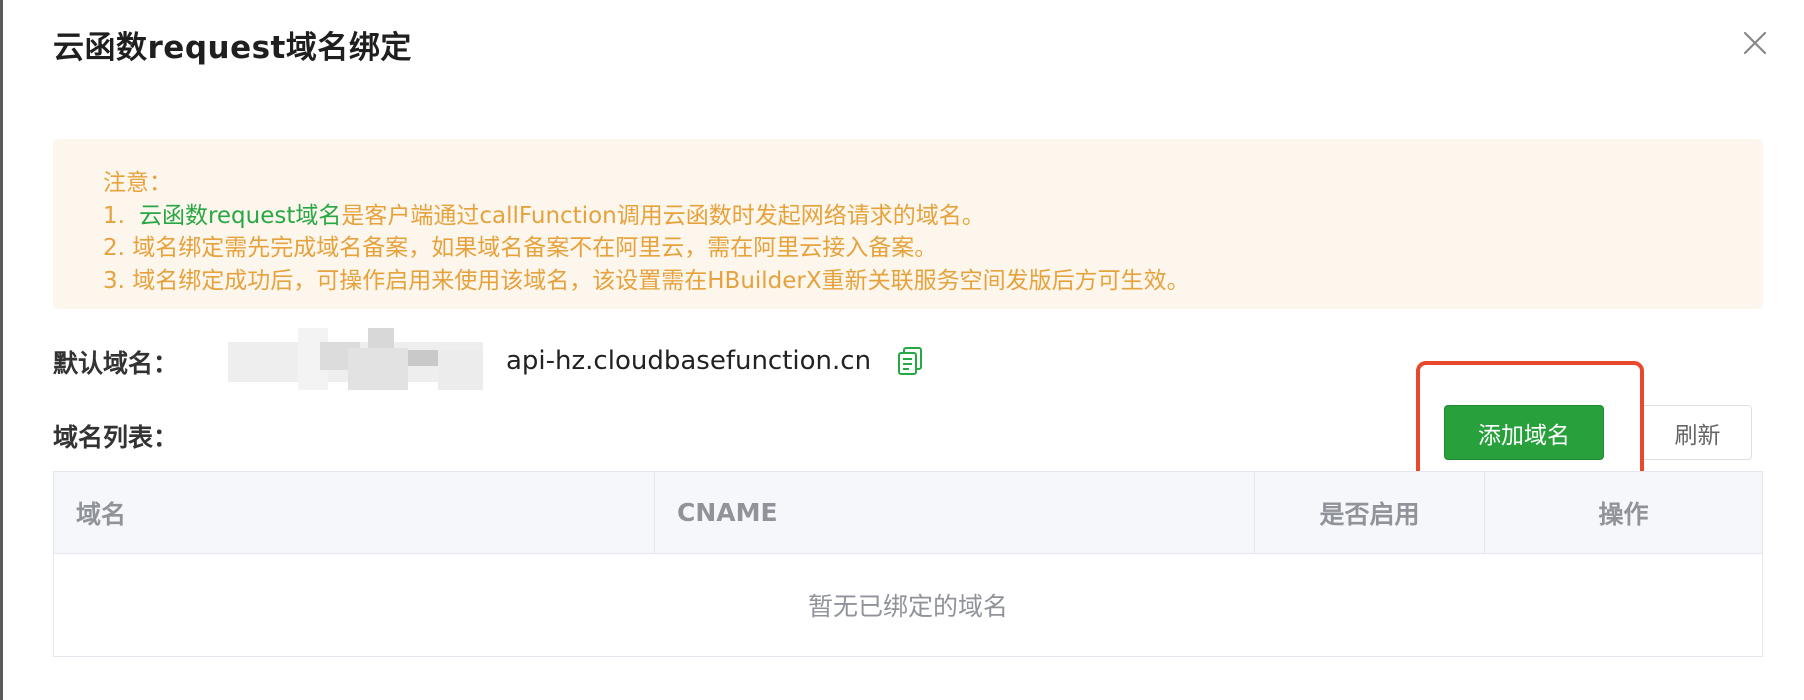 This screenshot has height=700, width=1804. What do you see at coordinates (1524, 432) in the screenshot?
I see `add-domain-button: 添加域名` at bounding box center [1524, 432].